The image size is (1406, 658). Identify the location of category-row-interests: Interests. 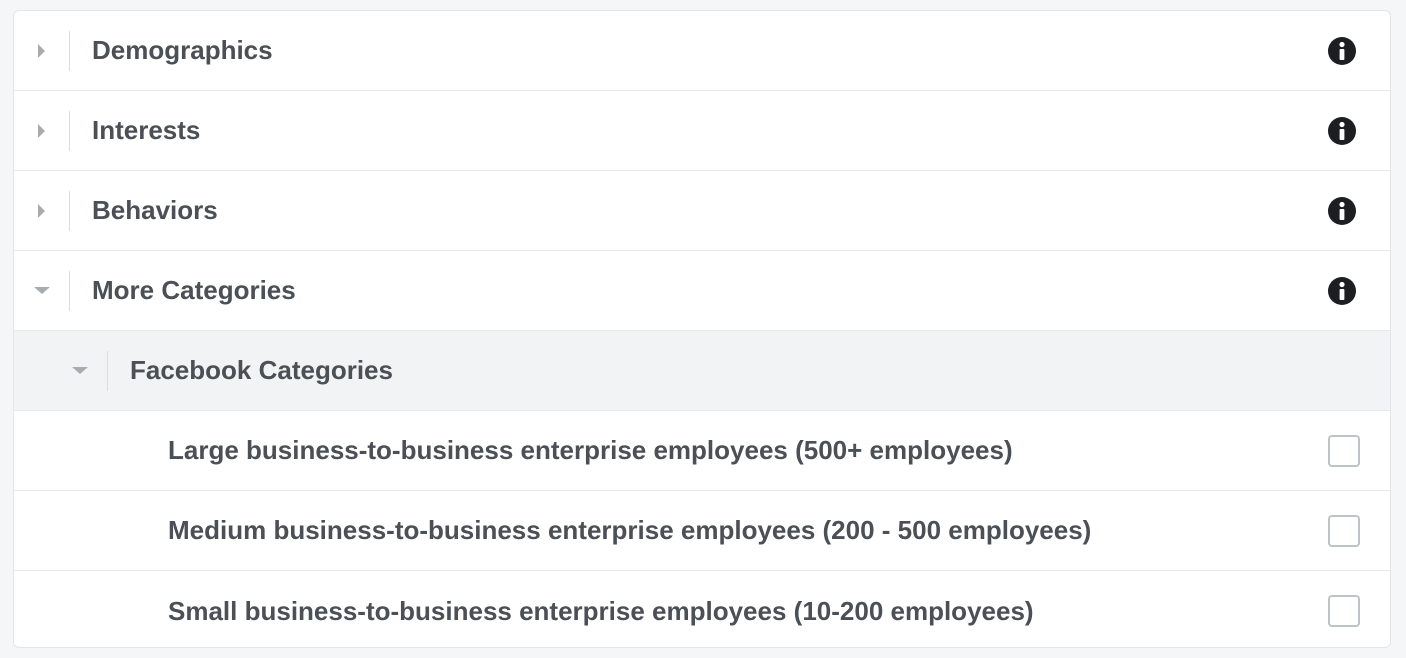
(702, 131).